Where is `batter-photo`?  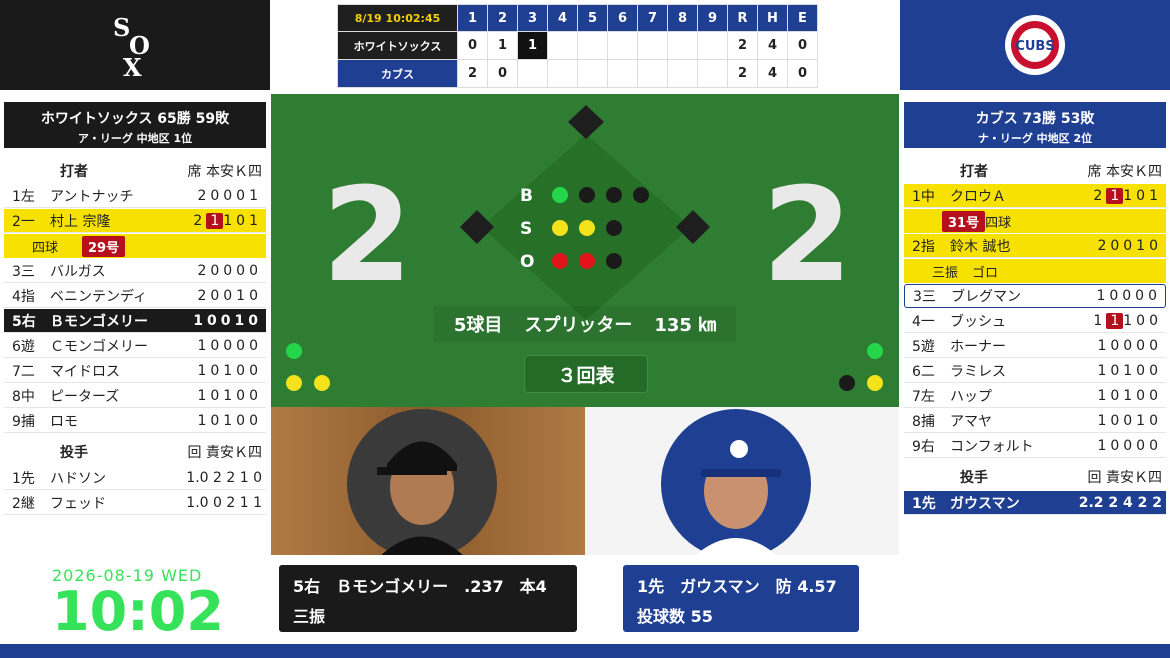
batter-photo is located at coordinates (428, 481).